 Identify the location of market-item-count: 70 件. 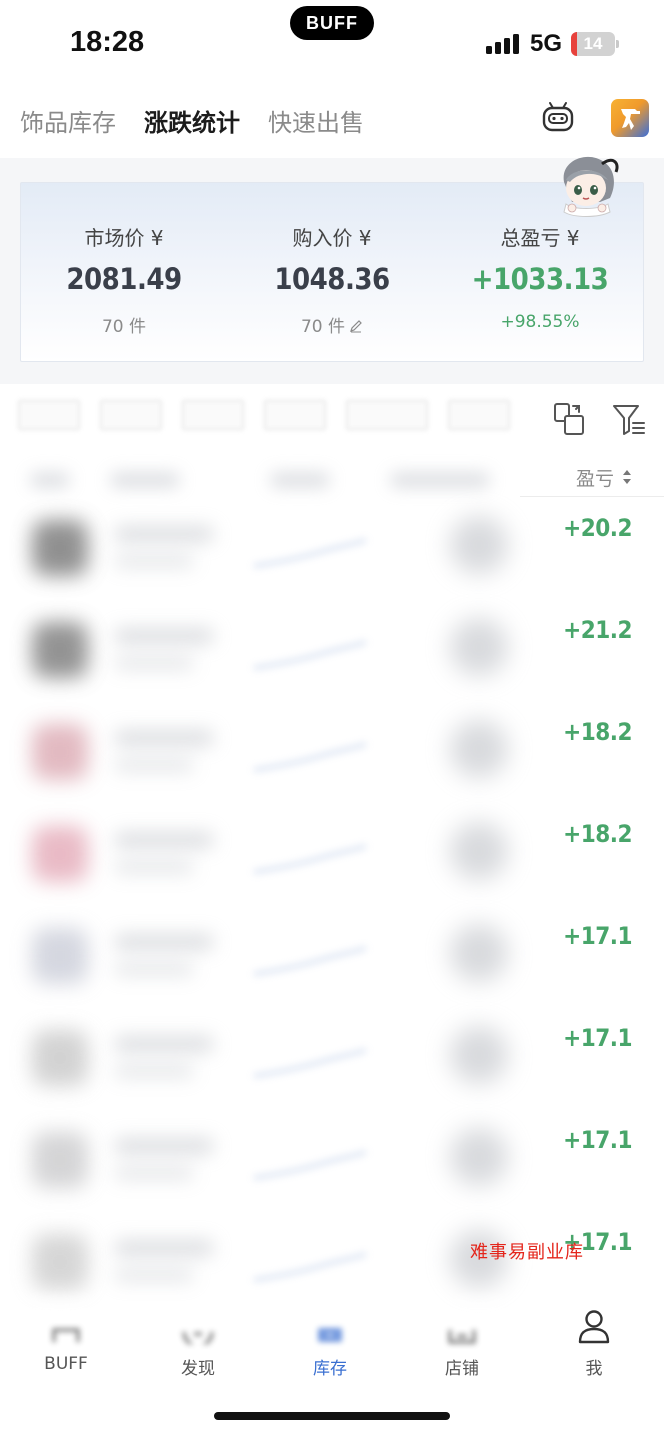
(124, 327).